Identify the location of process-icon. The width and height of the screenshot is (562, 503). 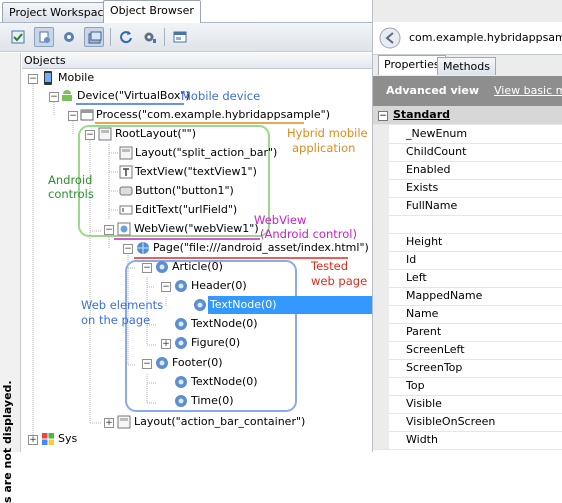
(87, 115).